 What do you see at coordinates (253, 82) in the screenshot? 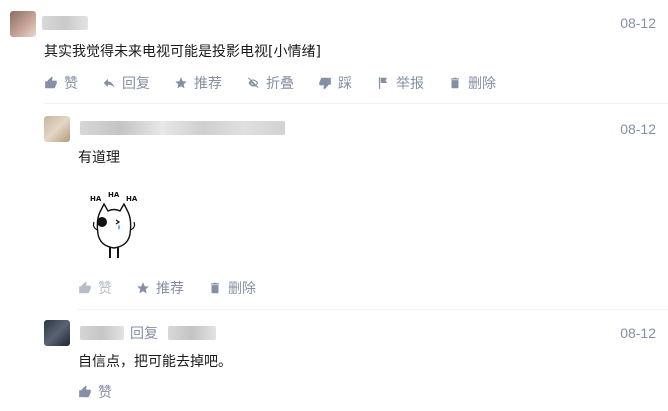
I see `eye-off-icon` at bounding box center [253, 82].